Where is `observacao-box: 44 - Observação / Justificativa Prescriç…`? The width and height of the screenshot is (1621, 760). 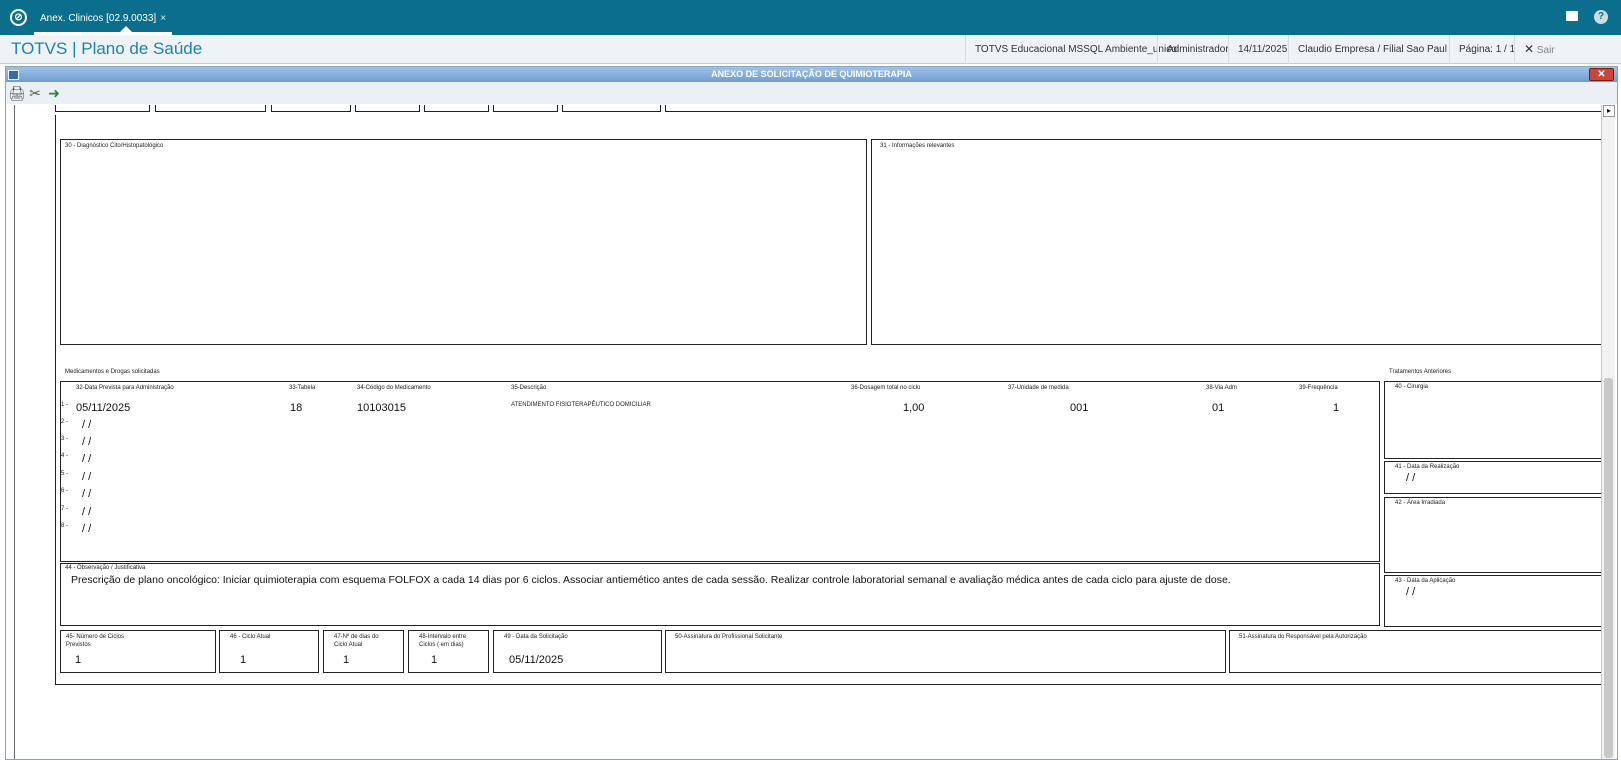
observacao-box: 44 - Observação / Justificativa Prescriç… is located at coordinates (720, 594).